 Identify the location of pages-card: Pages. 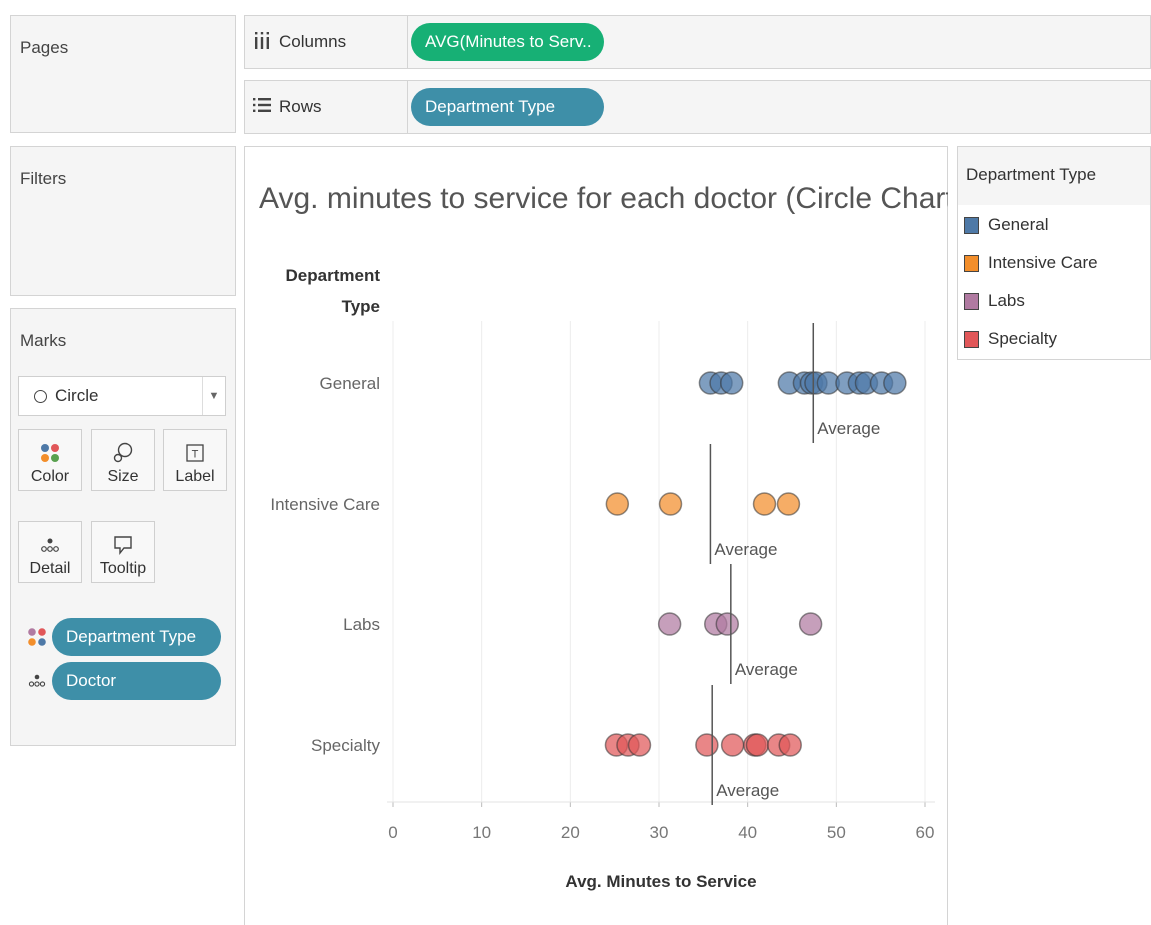
(123, 74).